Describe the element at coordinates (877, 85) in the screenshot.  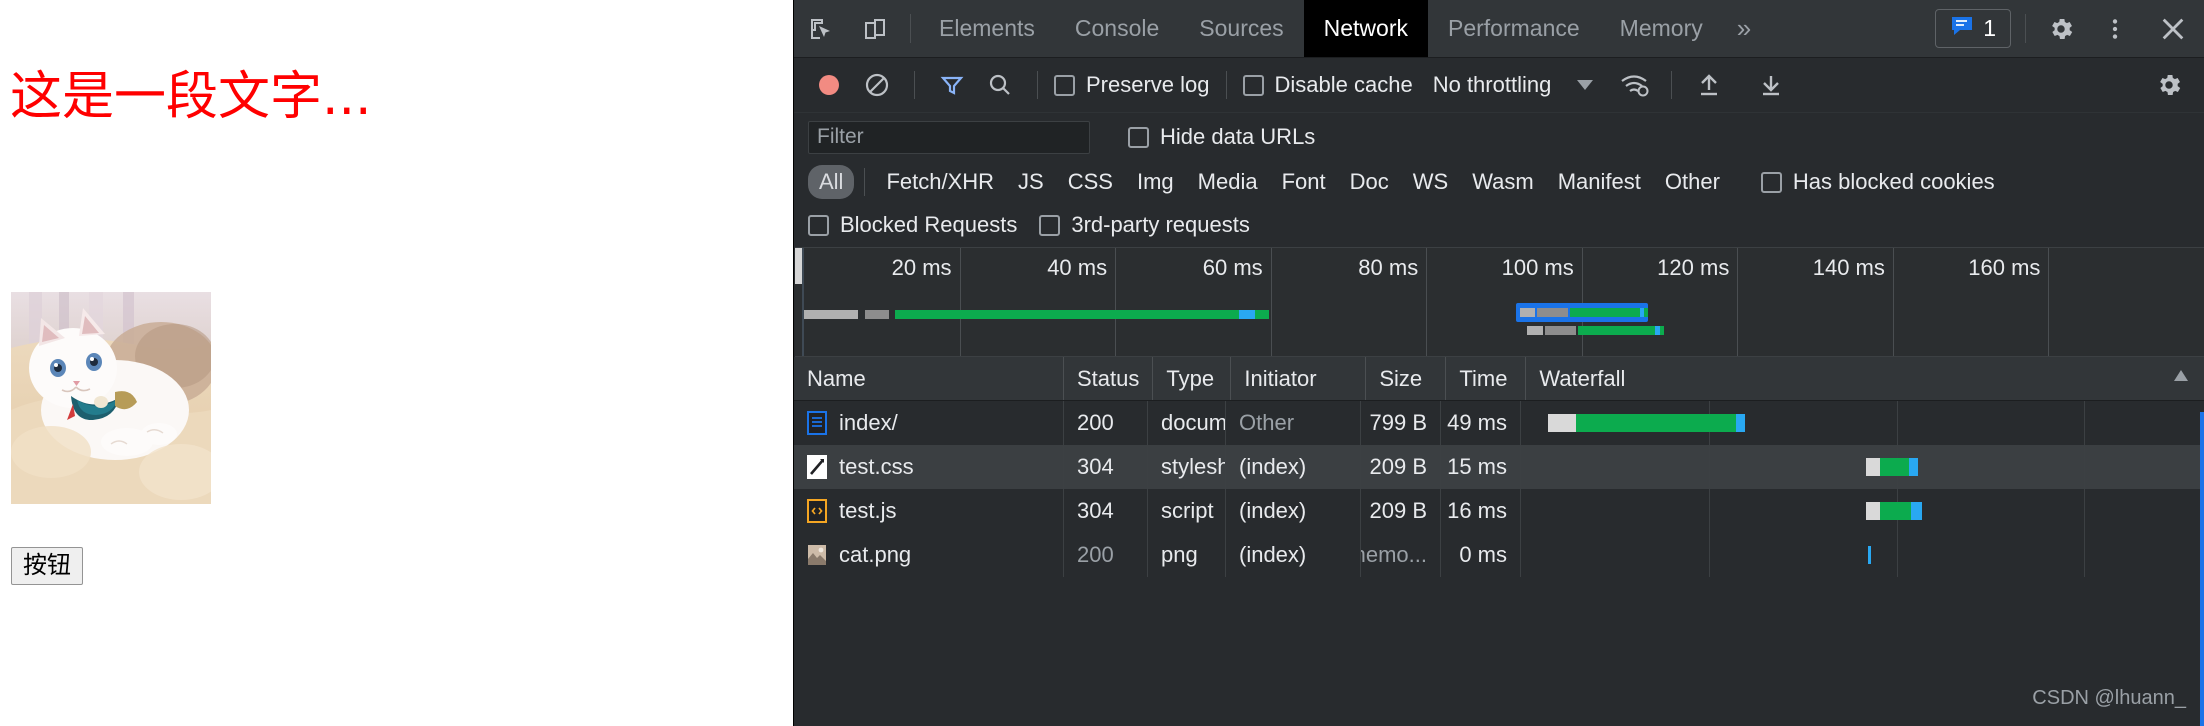
I see `clear-requests-icon` at that location.